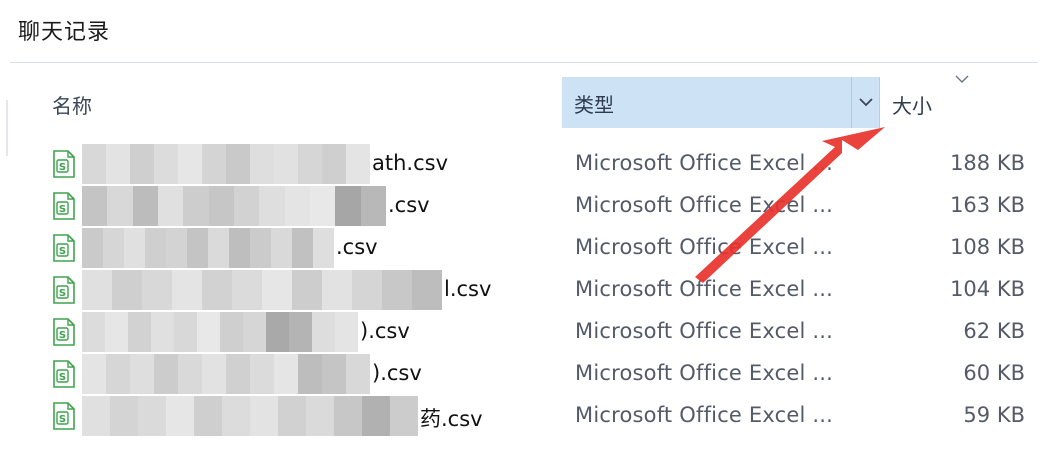 The image size is (1050, 450). I want to click on file-row: S 药.csv Microsoft Office Excel ... 59 KB, so click(525, 416).